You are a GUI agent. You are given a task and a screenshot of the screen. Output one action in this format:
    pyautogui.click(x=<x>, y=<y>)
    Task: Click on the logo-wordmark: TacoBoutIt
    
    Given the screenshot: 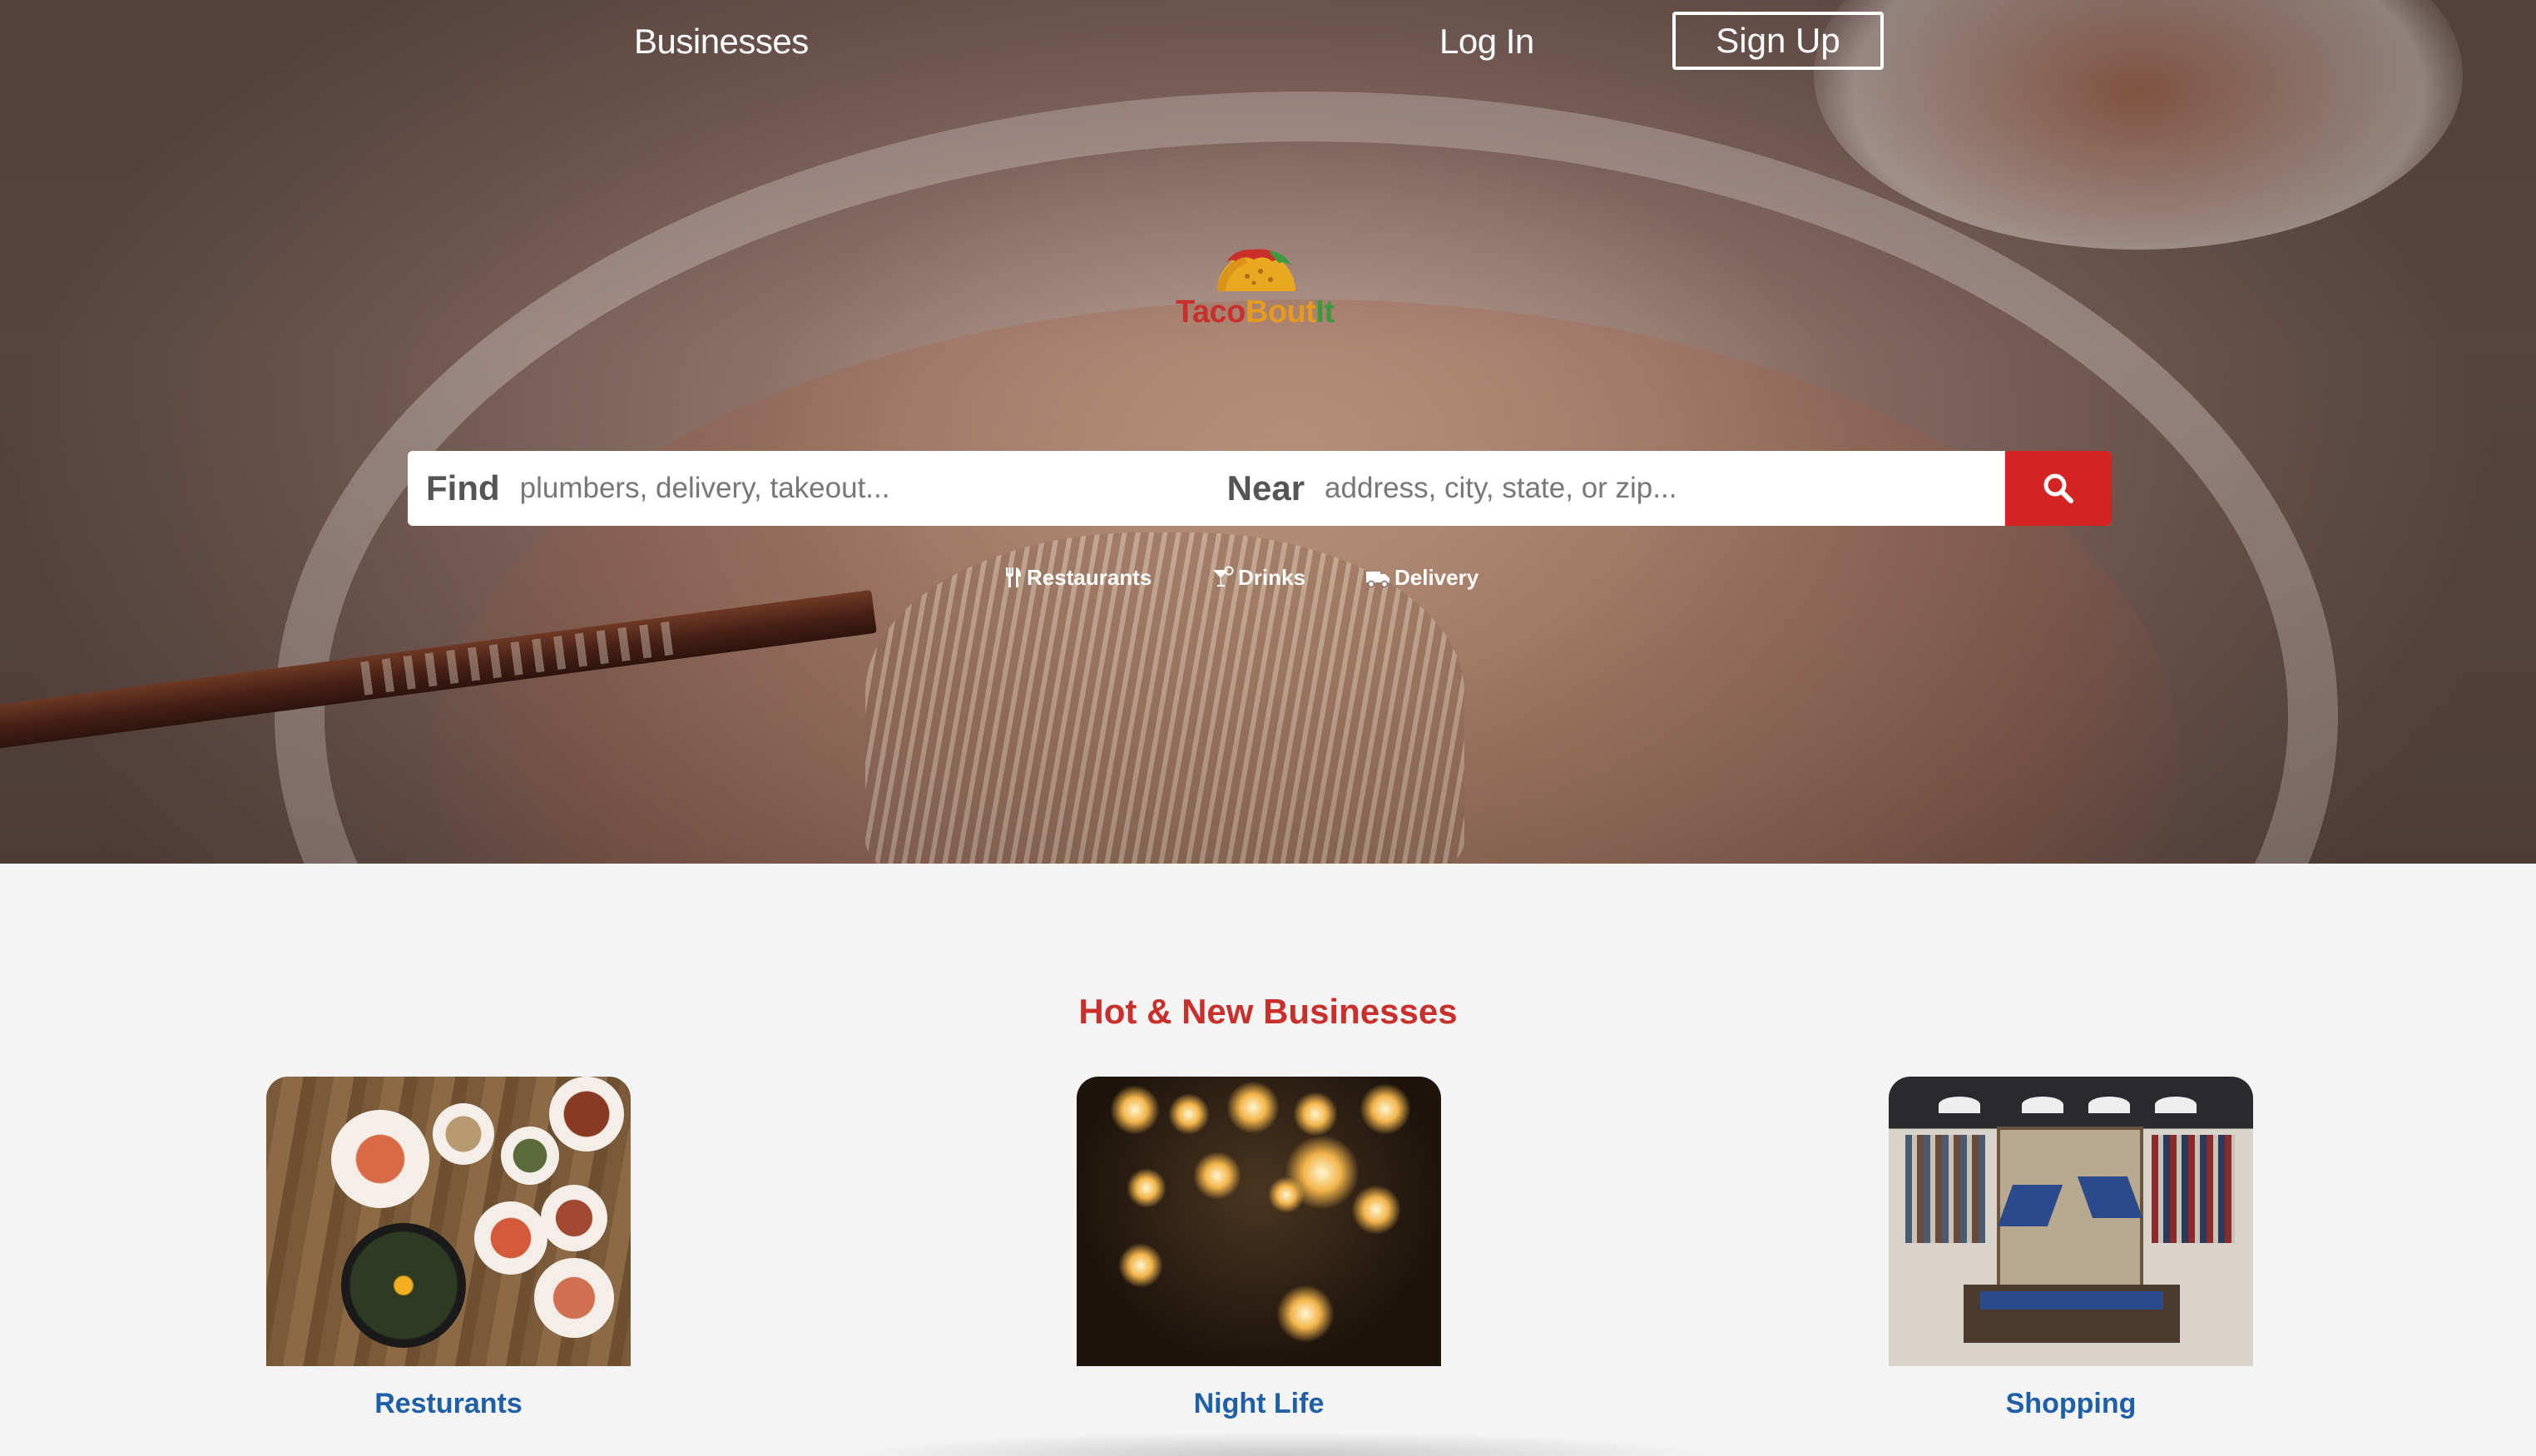 What is the action you would take?
    pyautogui.click(x=1256, y=312)
    